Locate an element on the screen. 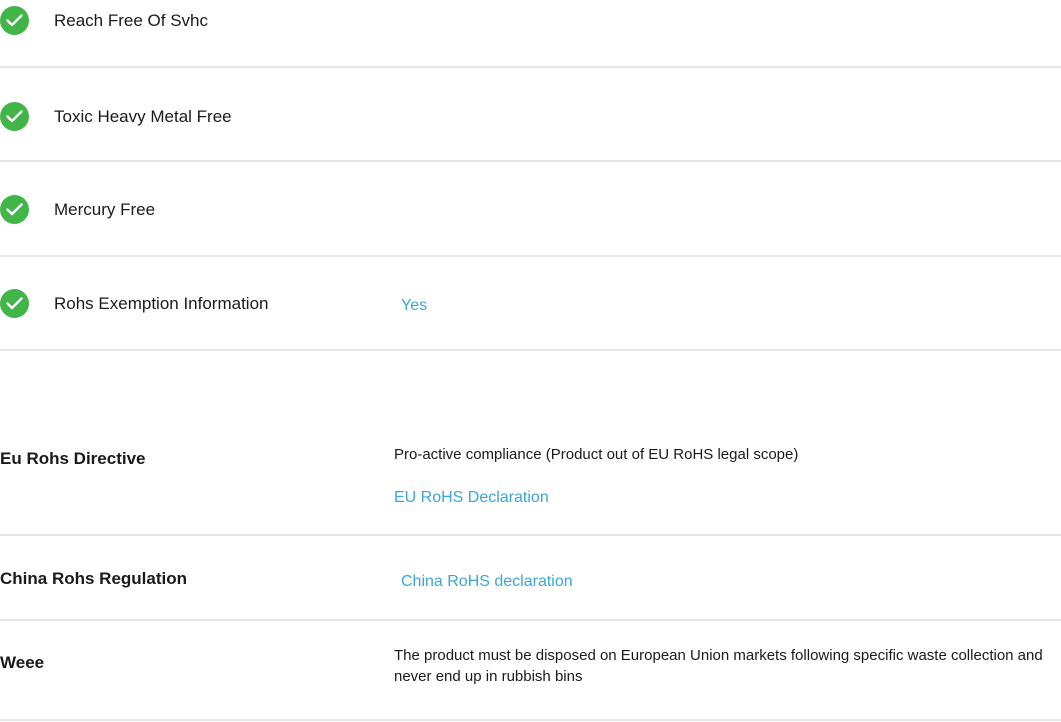  rohs-exemption-link: Yes is located at coordinates (414, 306).